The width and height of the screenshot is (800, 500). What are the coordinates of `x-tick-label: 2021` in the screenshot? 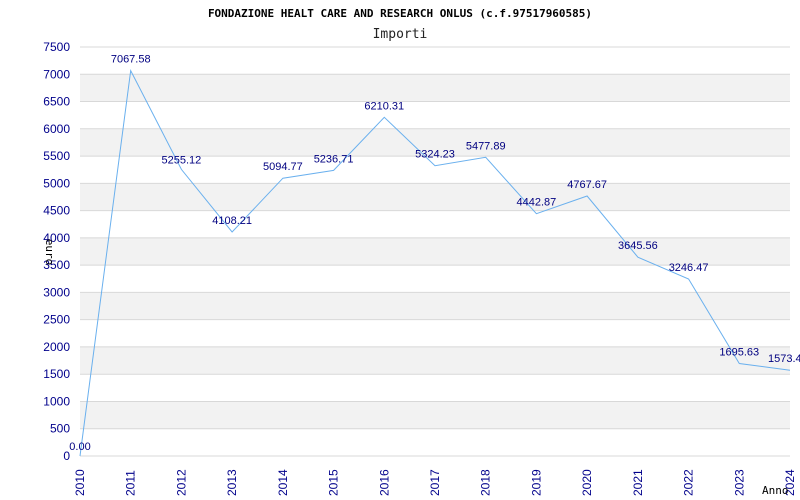 It's located at (638, 482).